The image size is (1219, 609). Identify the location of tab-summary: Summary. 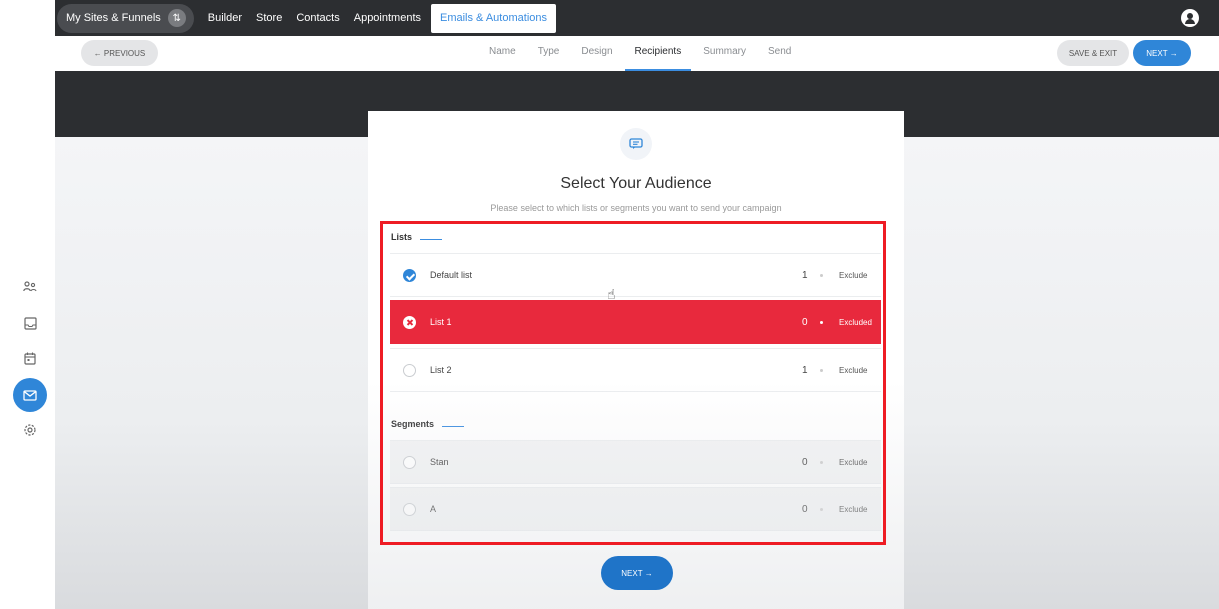
(724, 53).